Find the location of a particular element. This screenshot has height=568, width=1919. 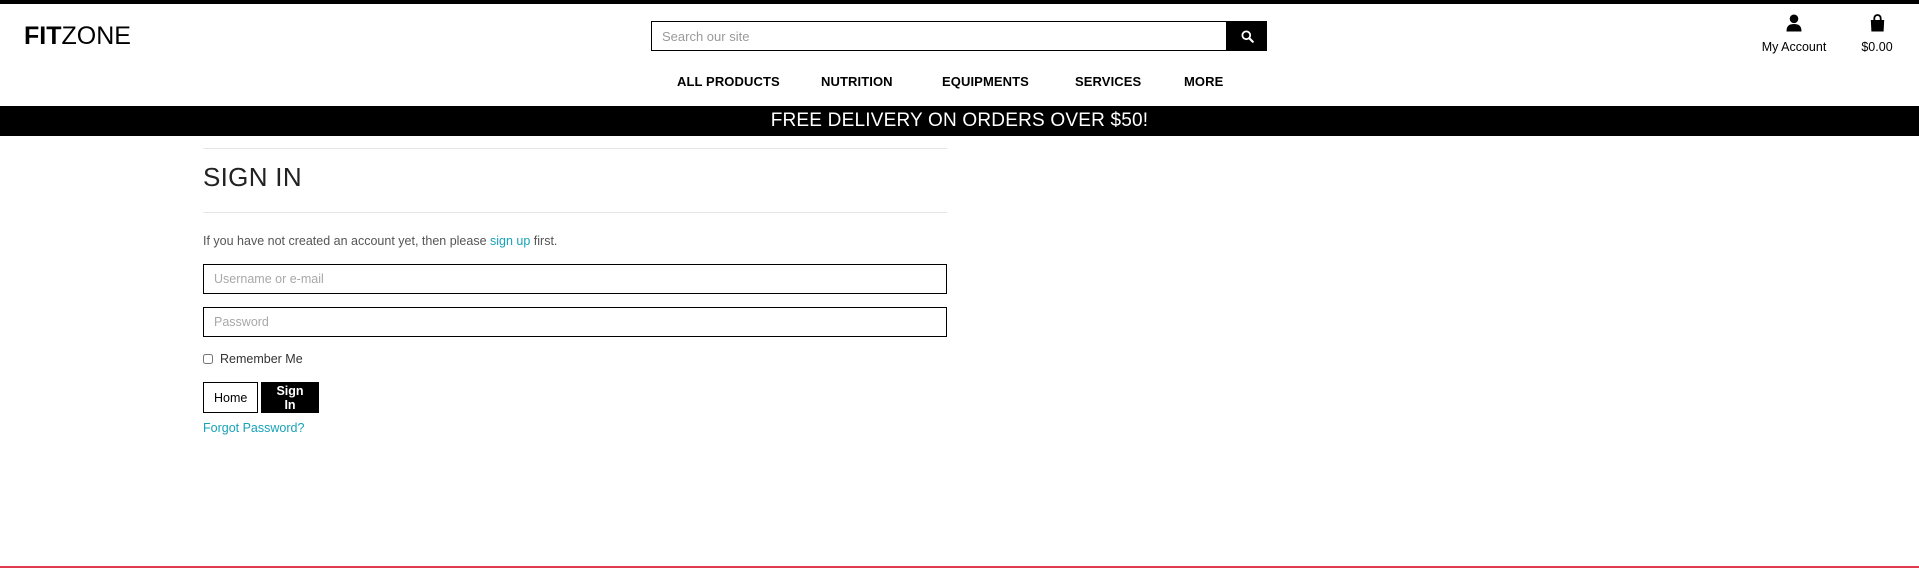

remember-me: Remember Me is located at coordinates (253, 359).